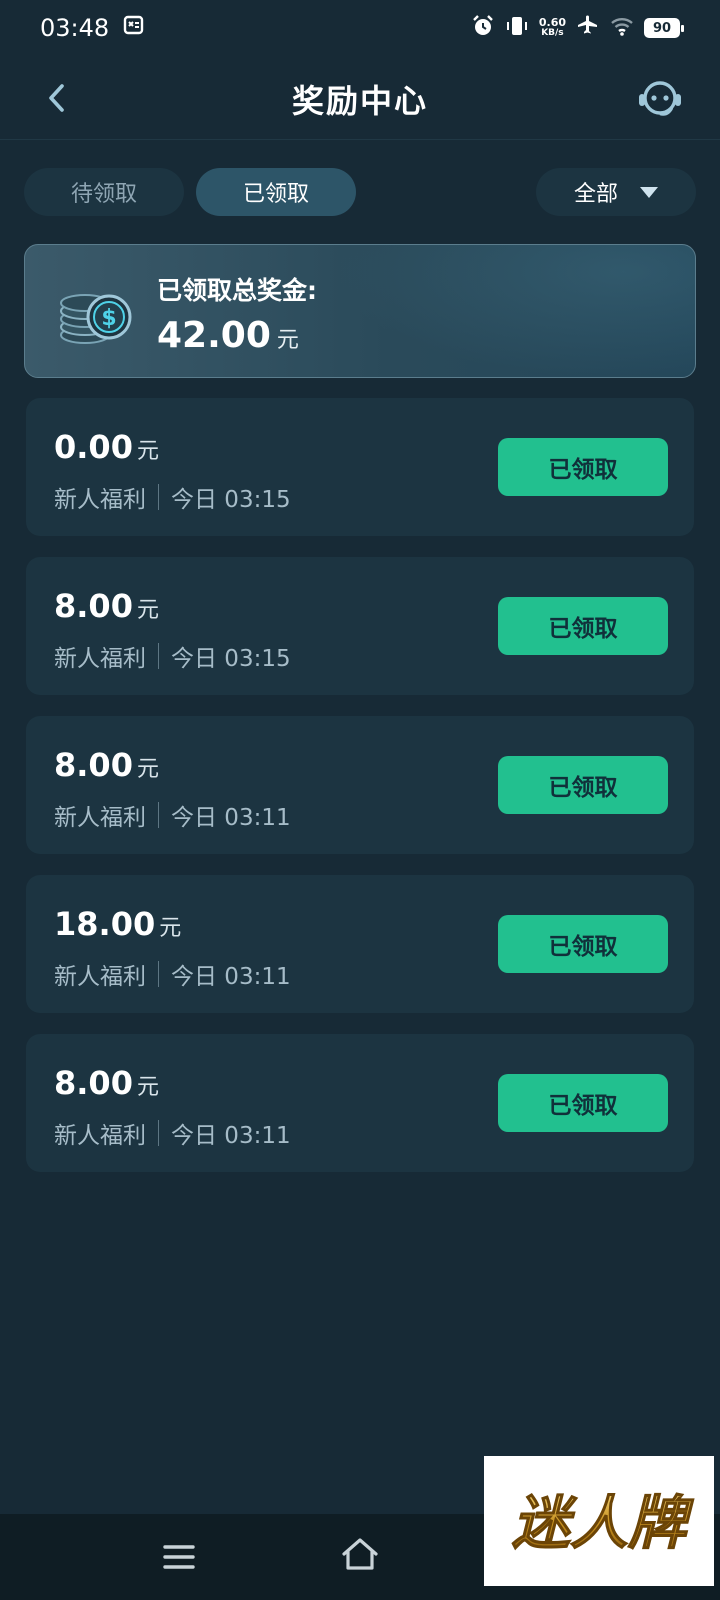  I want to click on app-notification-icon, so click(134, 28).